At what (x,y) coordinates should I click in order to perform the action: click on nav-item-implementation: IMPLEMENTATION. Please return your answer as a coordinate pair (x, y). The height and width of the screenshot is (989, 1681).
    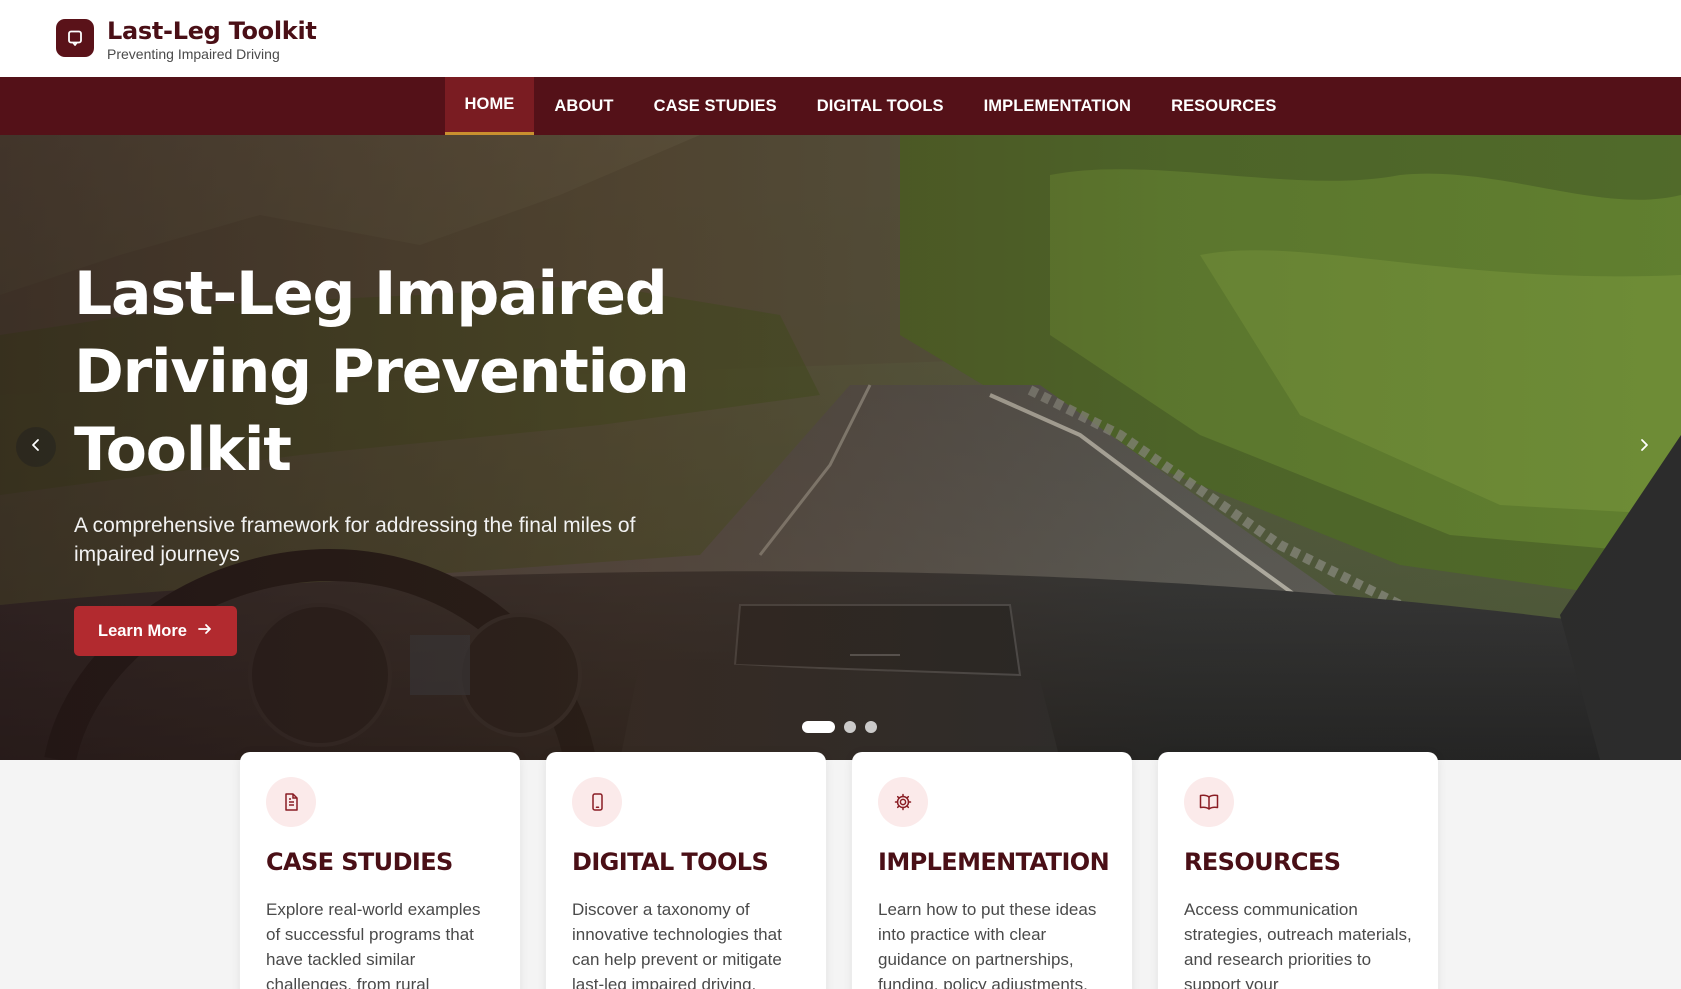
    Looking at the image, I should click on (1057, 106).